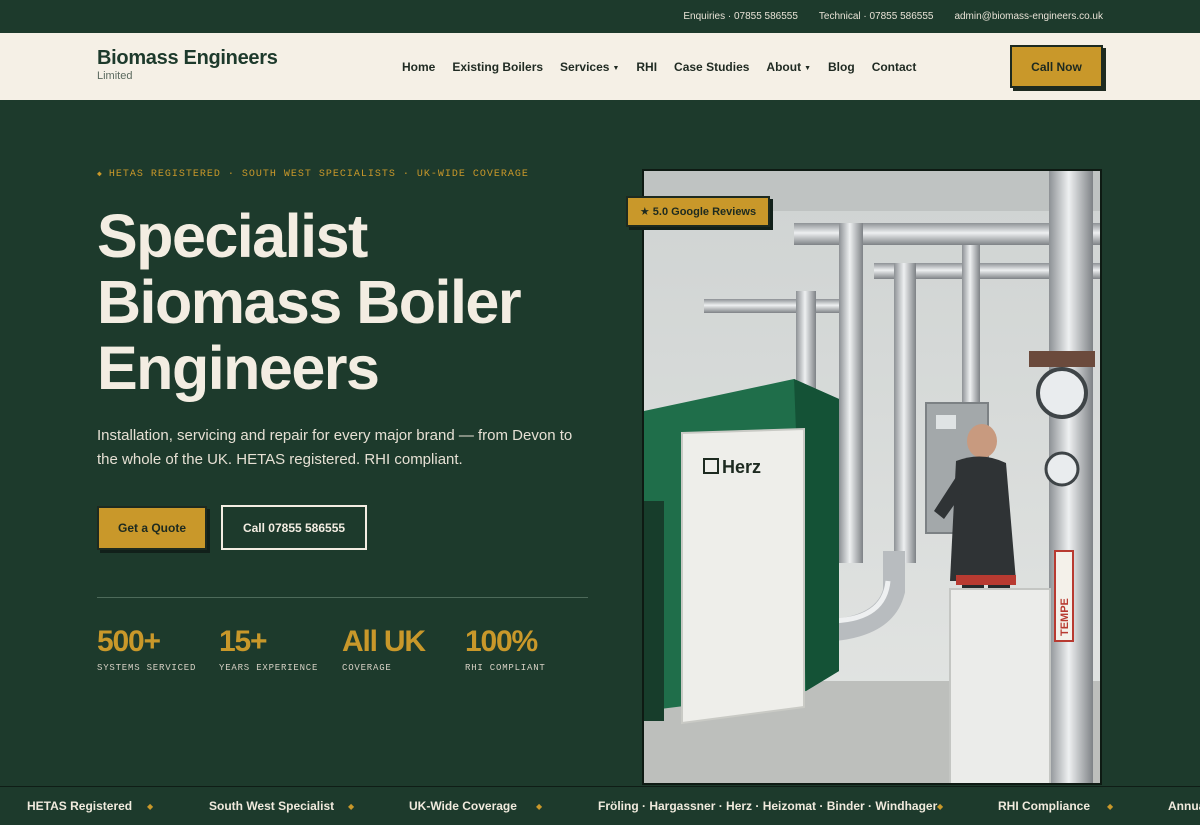  Describe the element at coordinates (505, 668) in the screenshot. I see `stat-label: RHI COMPLIANT` at that location.